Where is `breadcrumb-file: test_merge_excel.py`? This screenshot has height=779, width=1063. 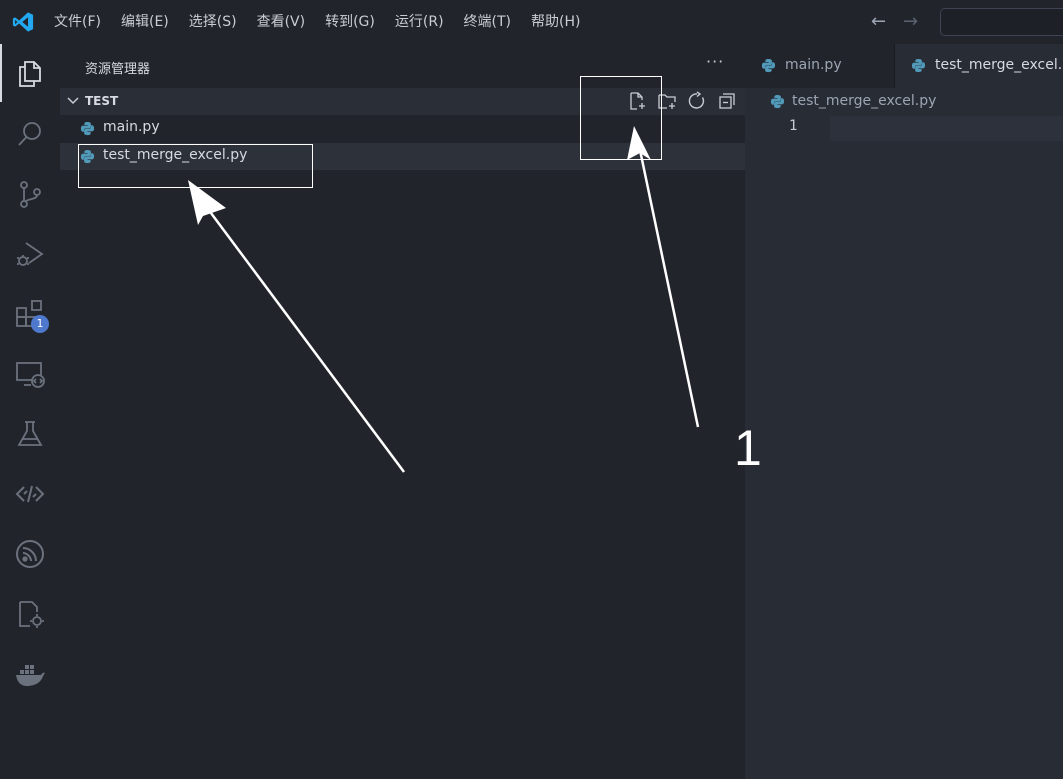 breadcrumb-file: test_merge_excel.py is located at coordinates (864, 101).